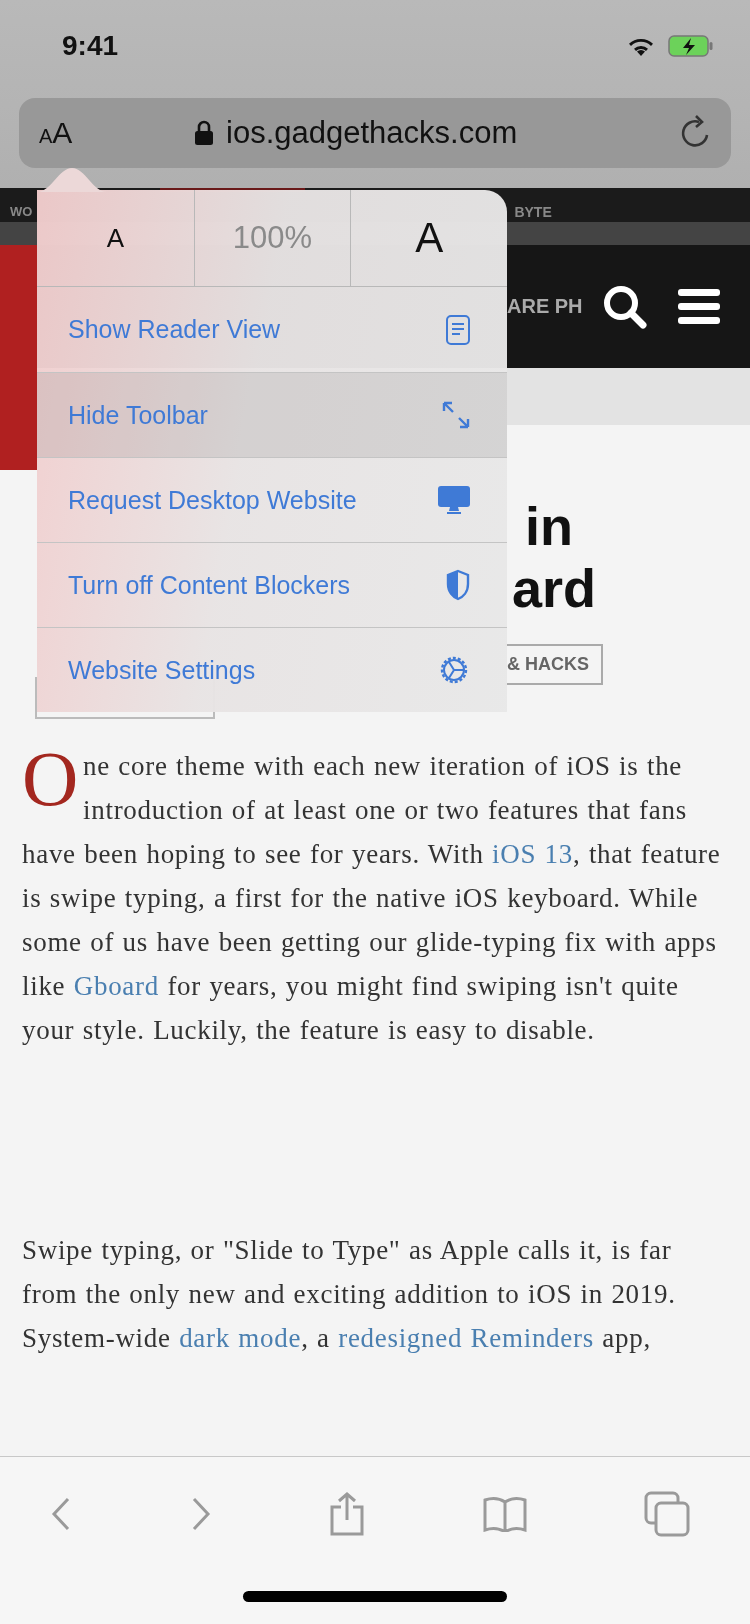 Image resolution: width=750 pixels, height=1624 pixels. I want to click on headline-fragment: ard, so click(554, 588).